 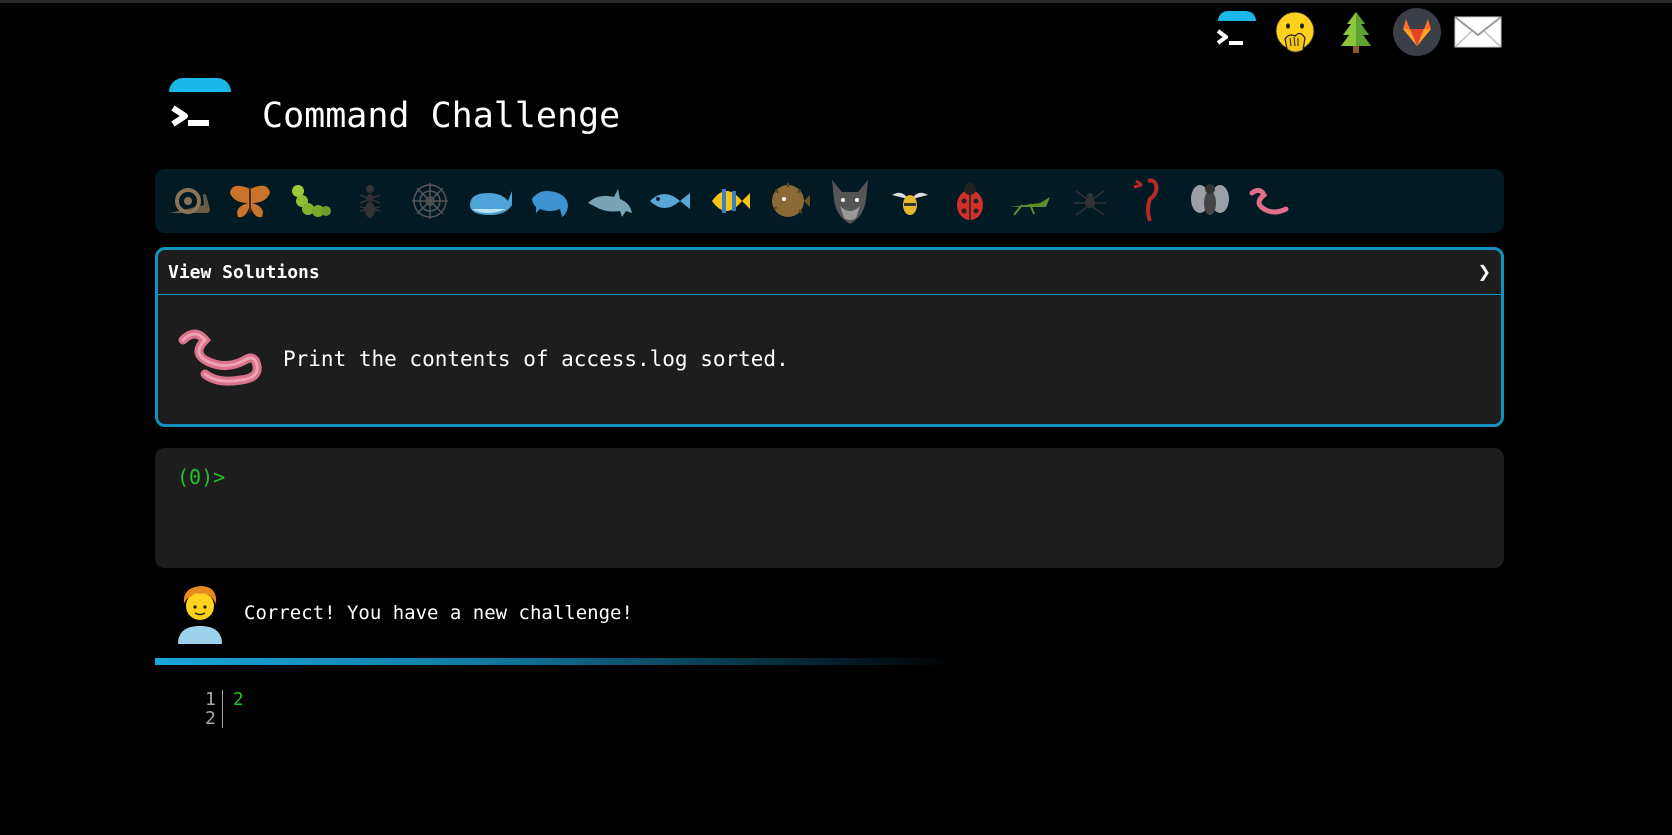 What do you see at coordinates (438, 613) in the screenshot?
I see `feedback-text: Correct! You have a new challenge!` at bounding box center [438, 613].